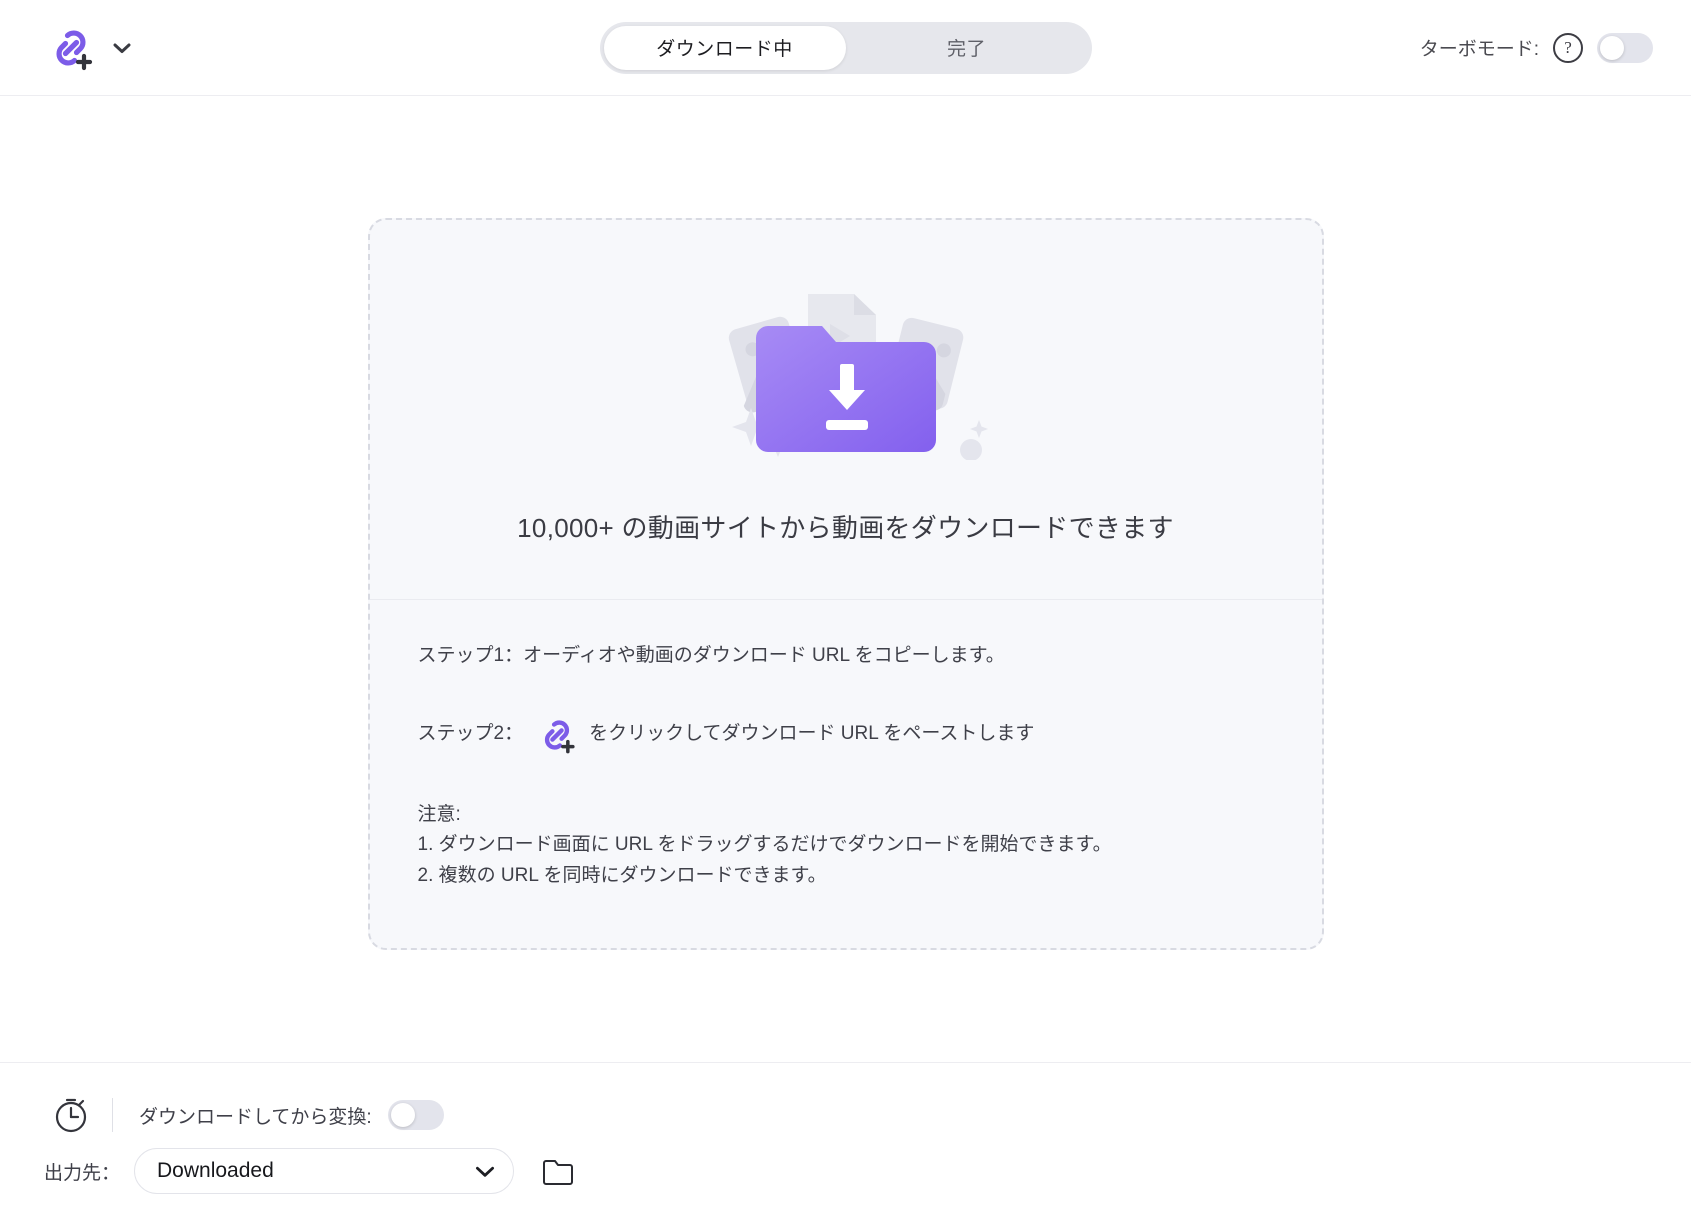 This screenshot has width=1691, height=1229. I want to click on tab-downloading: ダウンロード中, so click(724, 47).